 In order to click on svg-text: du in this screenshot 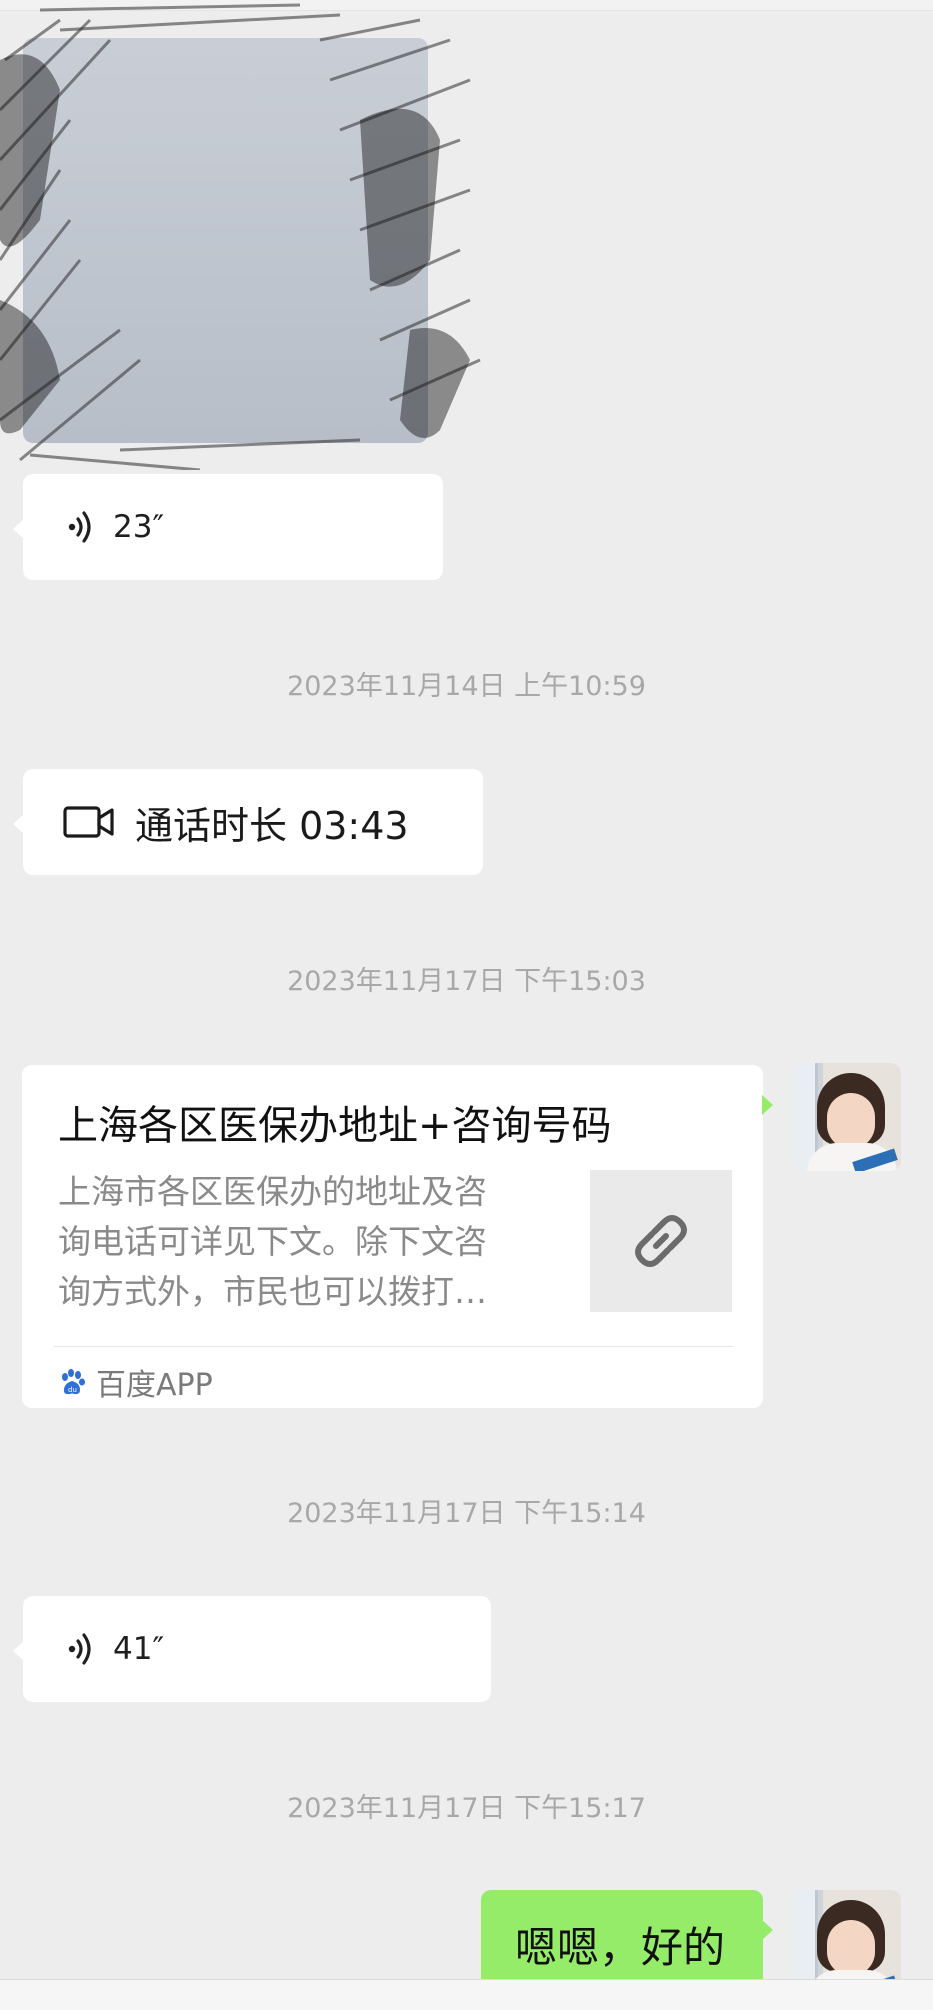, I will do `click(72, 1390)`.